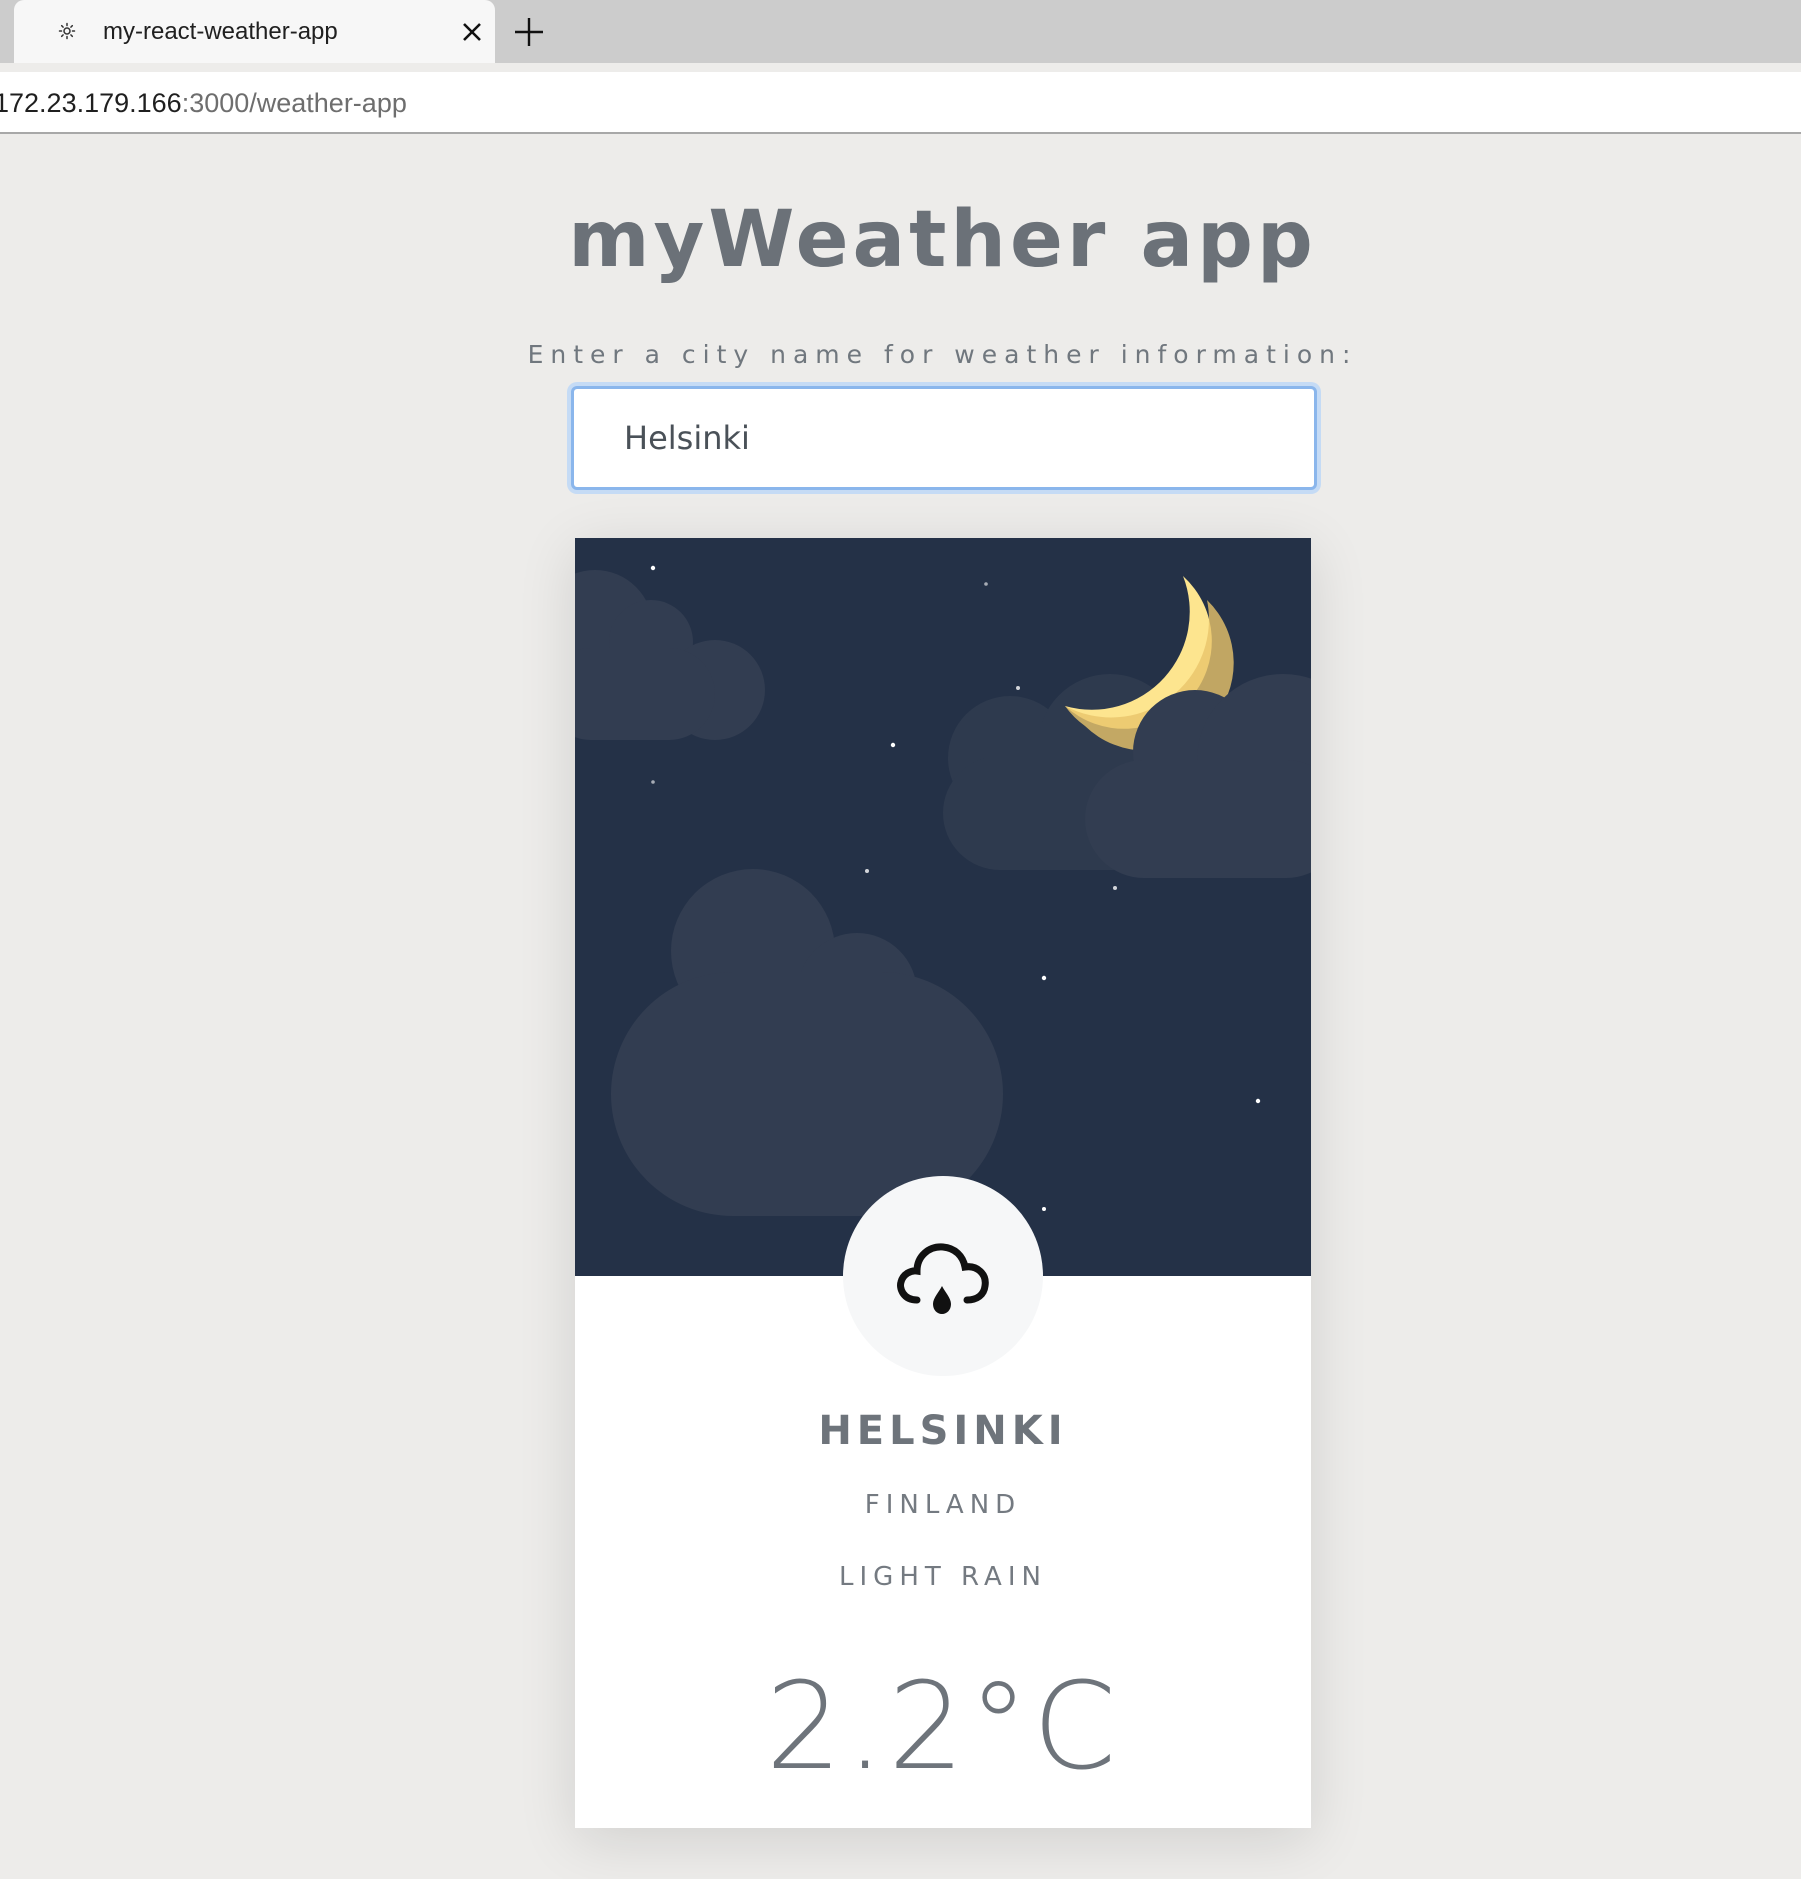 The image size is (1801, 1879). I want to click on cloud-rain-icon, so click(943, 1278).